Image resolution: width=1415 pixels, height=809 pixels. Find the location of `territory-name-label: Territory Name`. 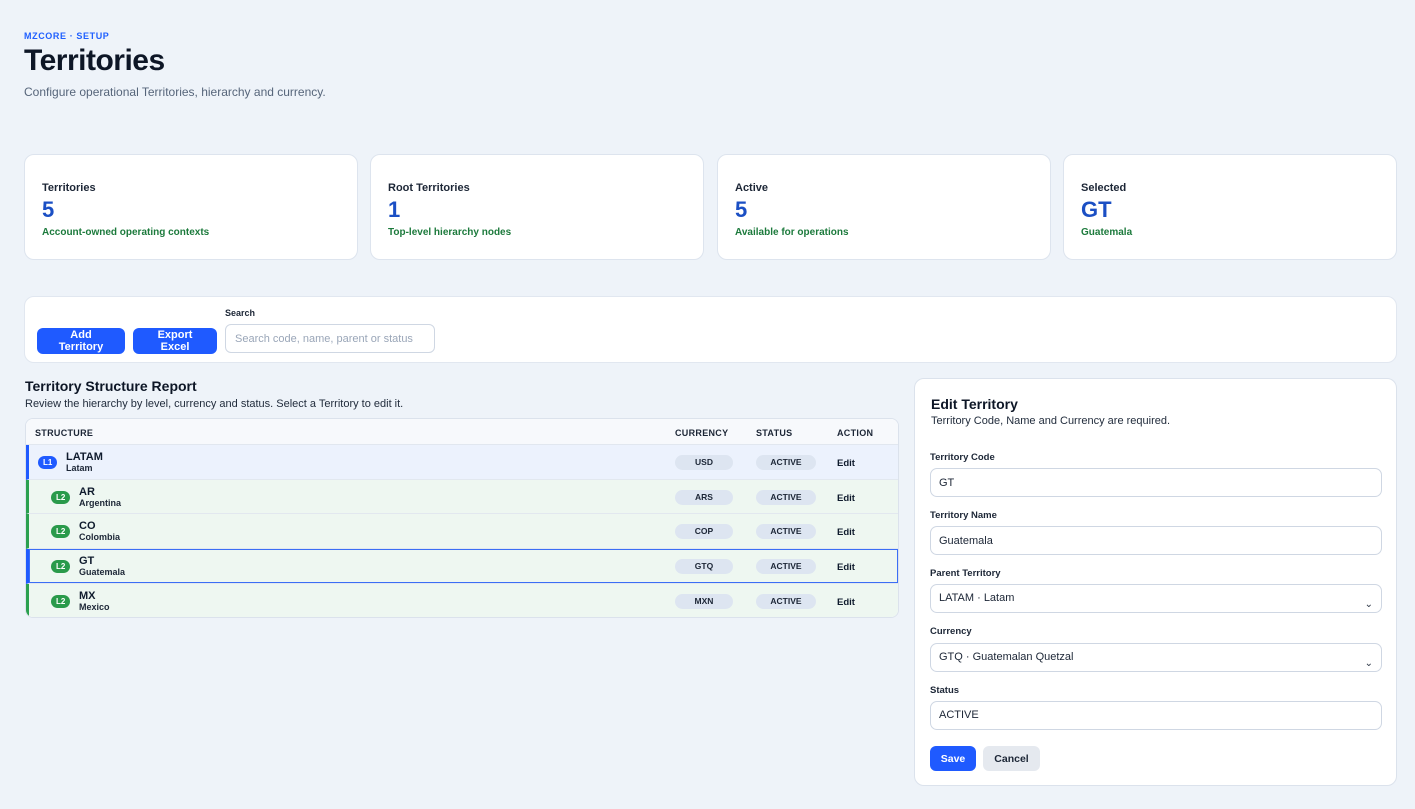

territory-name-label: Territory Name is located at coordinates (963, 515).